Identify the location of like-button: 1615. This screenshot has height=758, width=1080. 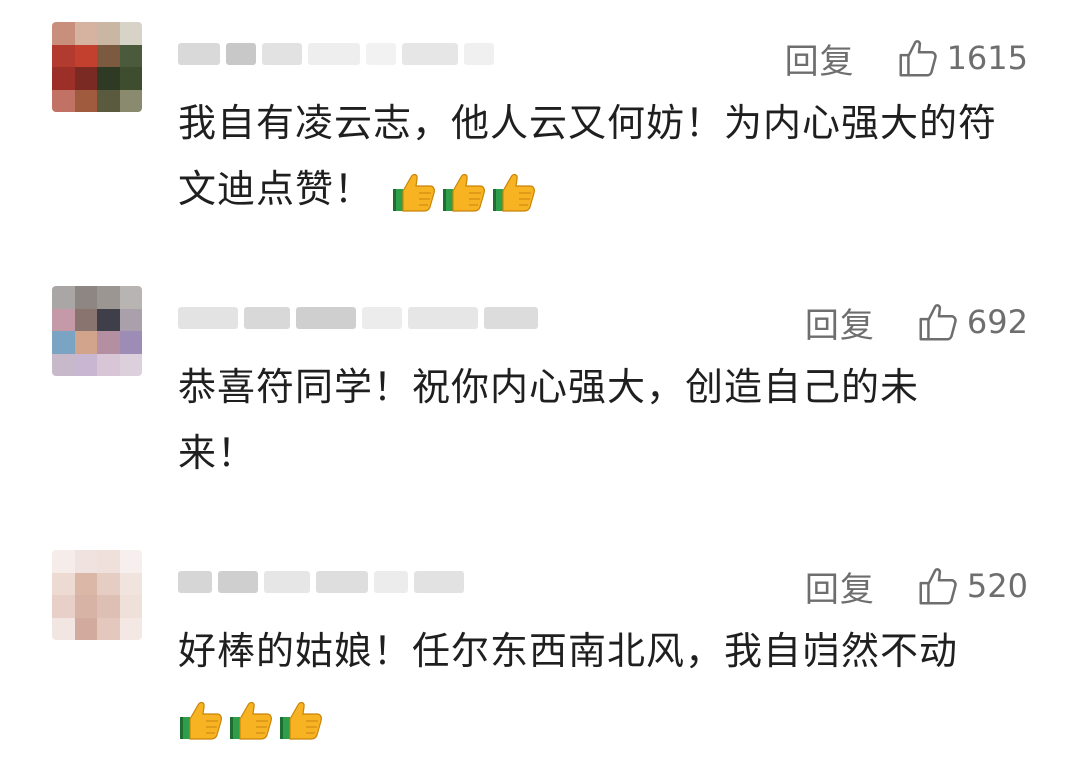
(961, 58).